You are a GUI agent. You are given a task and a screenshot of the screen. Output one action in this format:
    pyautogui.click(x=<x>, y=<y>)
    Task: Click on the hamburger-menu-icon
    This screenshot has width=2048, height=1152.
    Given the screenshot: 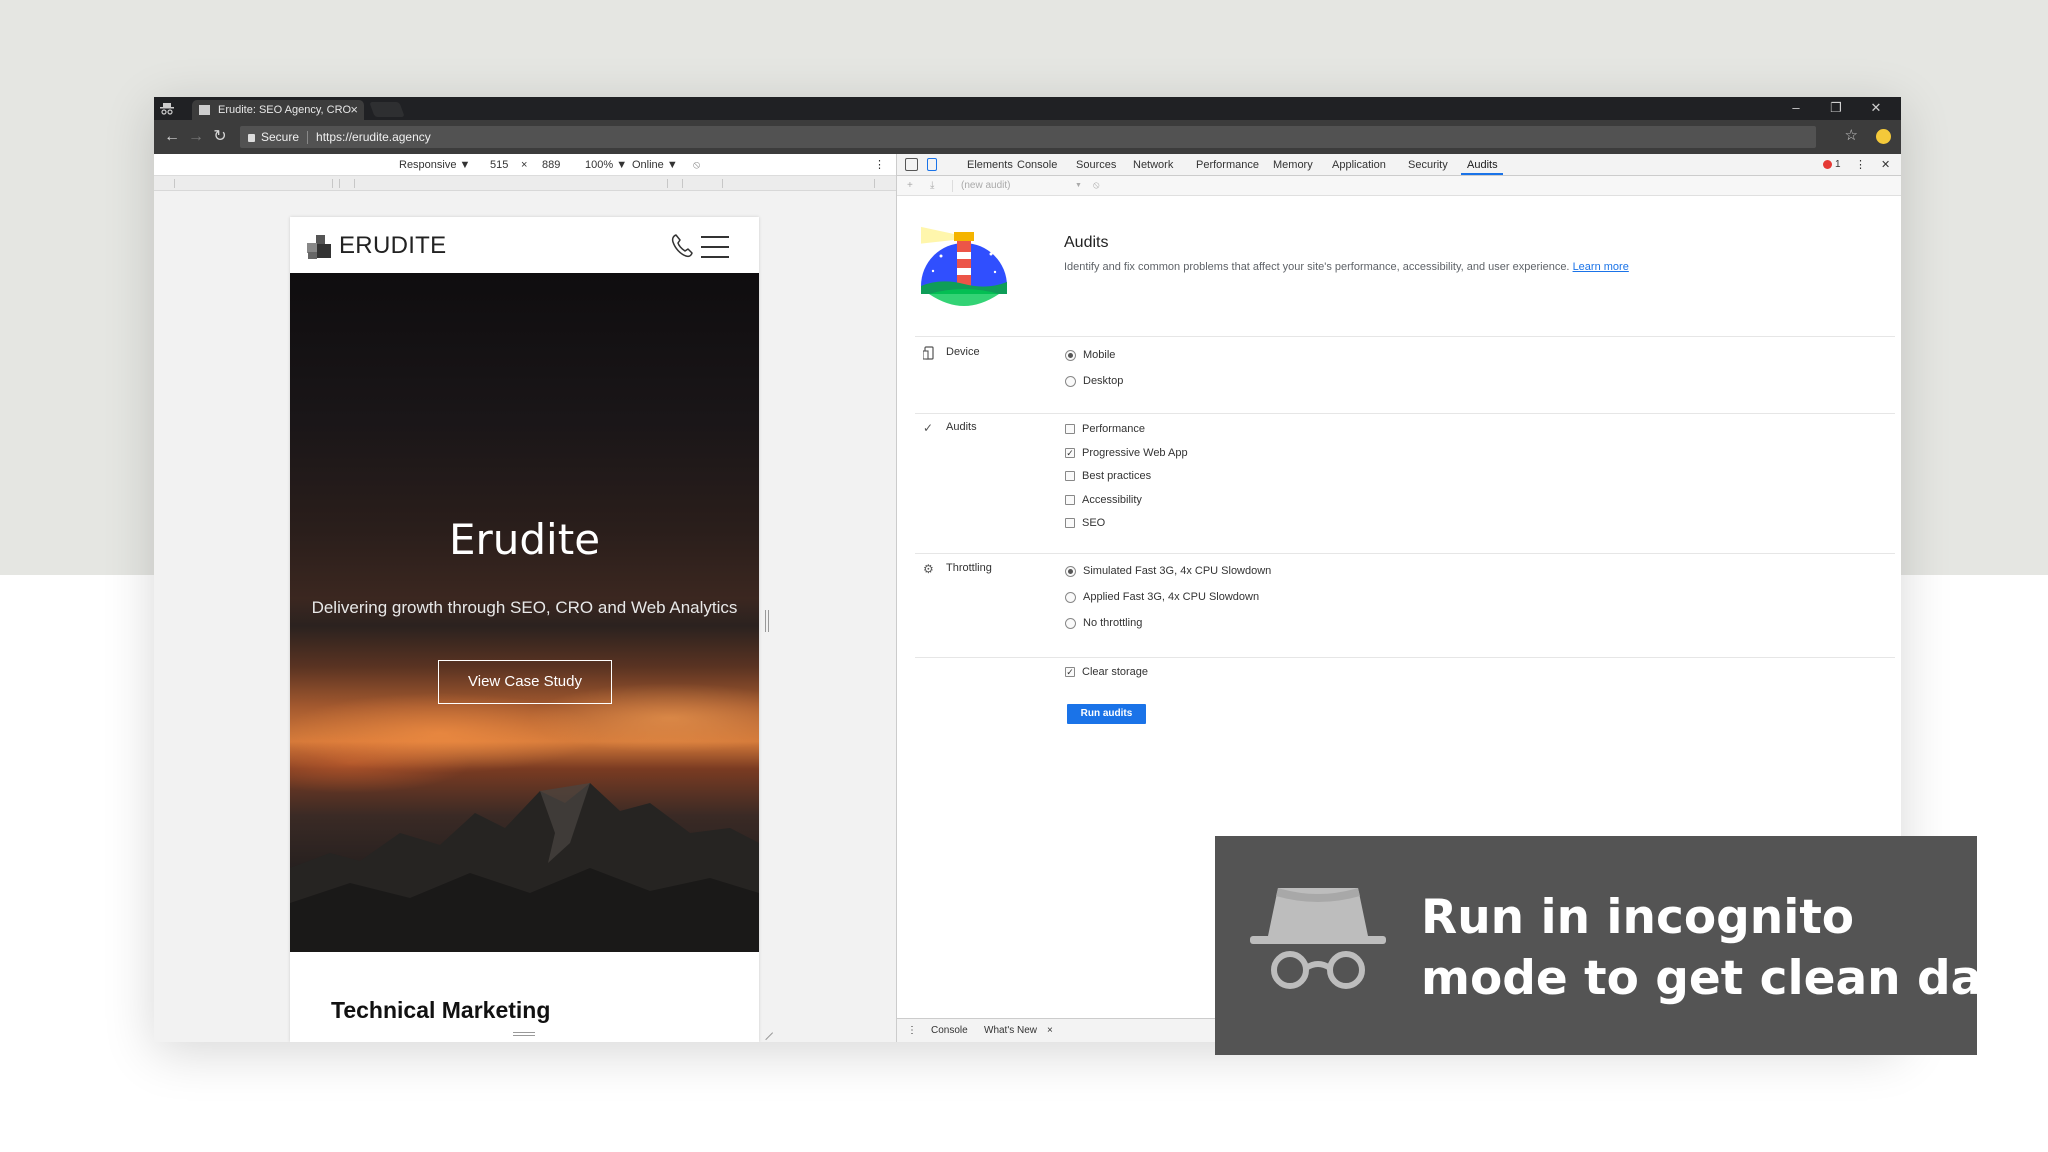 What is the action you would take?
    pyautogui.click(x=715, y=247)
    